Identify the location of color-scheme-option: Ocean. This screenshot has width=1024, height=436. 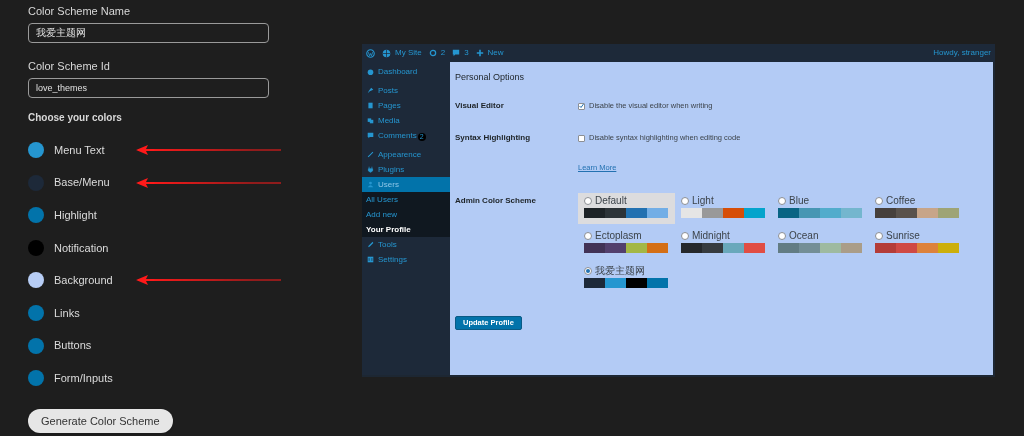
(820, 243).